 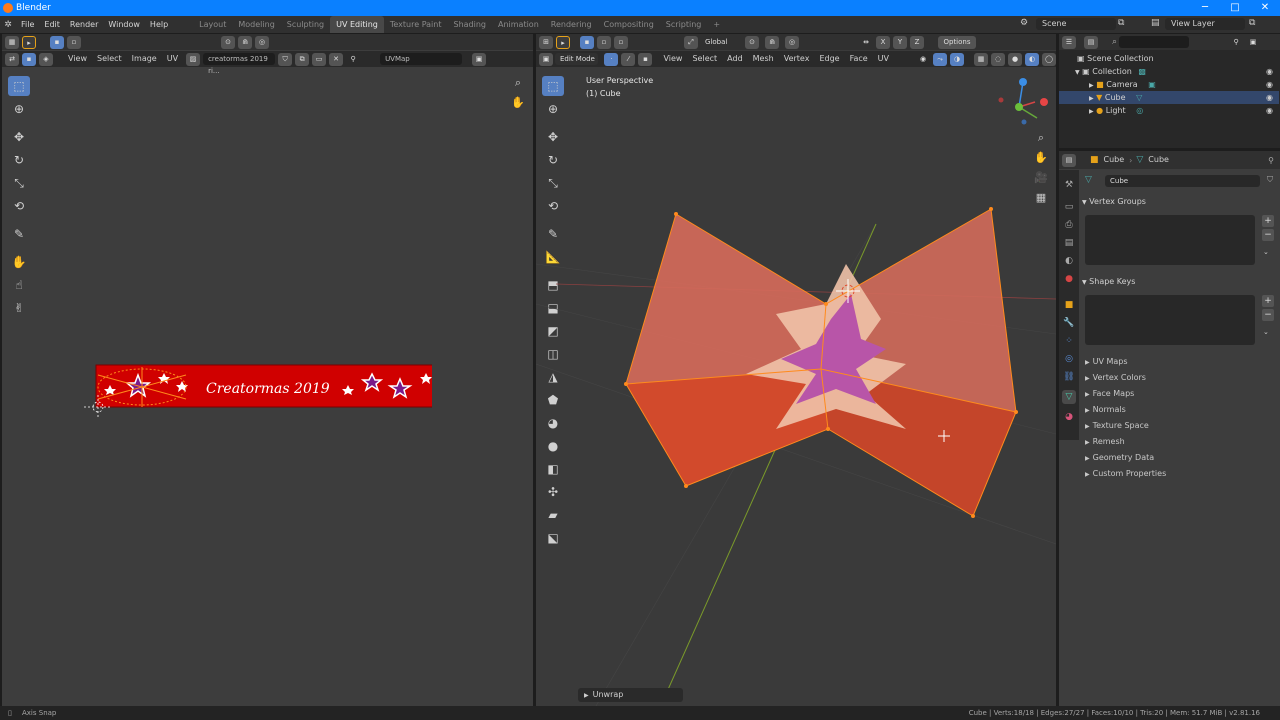 I want to click on outliner-item-camera: ▶ ■ Camera ▣ ◉, so click(x=1169, y=84).